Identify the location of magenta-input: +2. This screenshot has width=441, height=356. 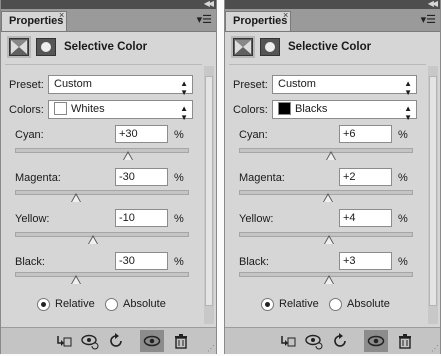
(365, 177).